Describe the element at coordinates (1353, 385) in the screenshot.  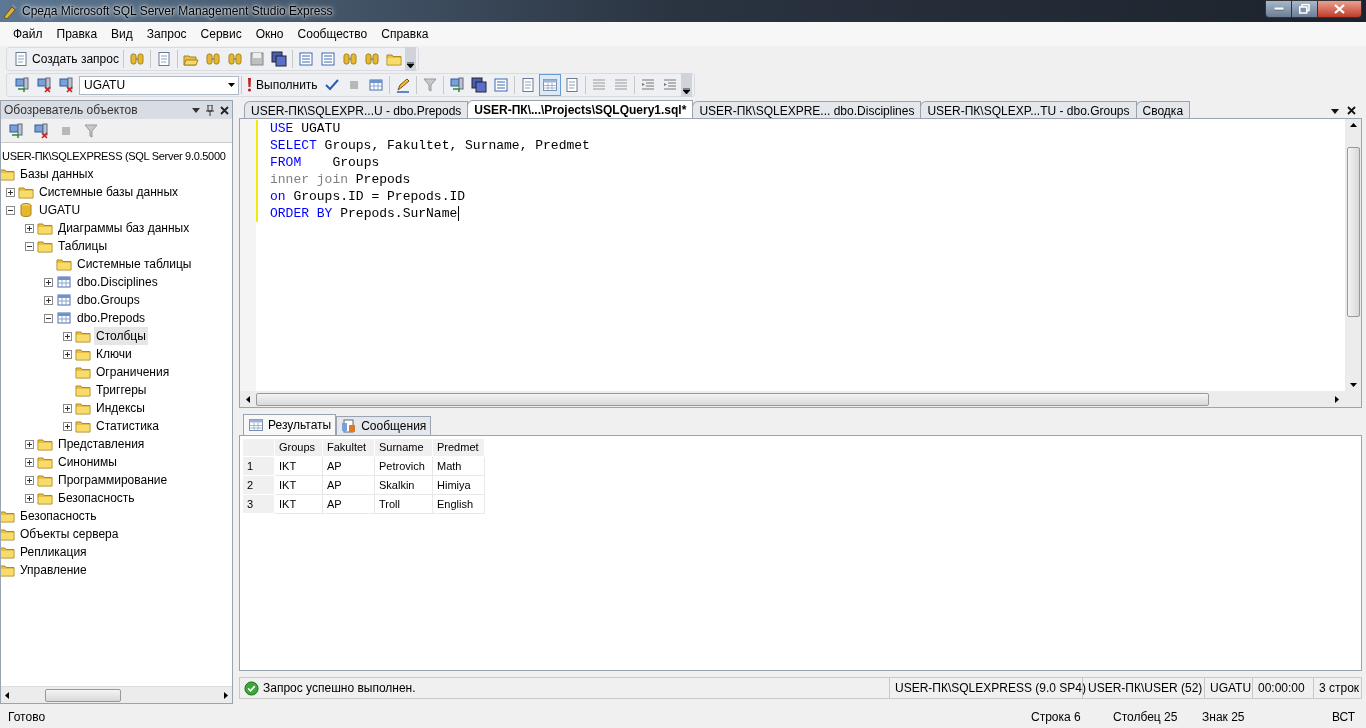
I see `scroll-down-icon` at that location.